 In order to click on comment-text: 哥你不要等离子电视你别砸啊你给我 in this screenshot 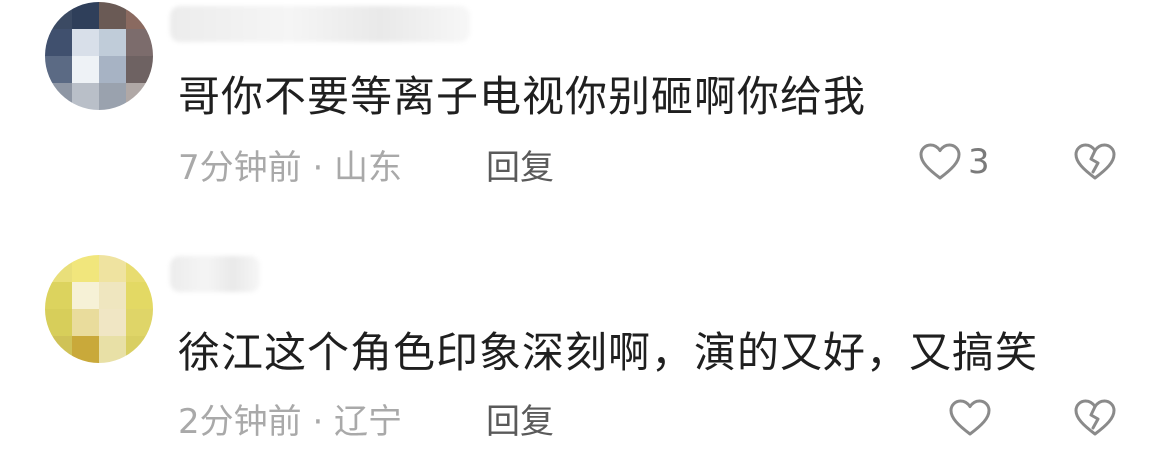, I will do `click(522, 96)`.